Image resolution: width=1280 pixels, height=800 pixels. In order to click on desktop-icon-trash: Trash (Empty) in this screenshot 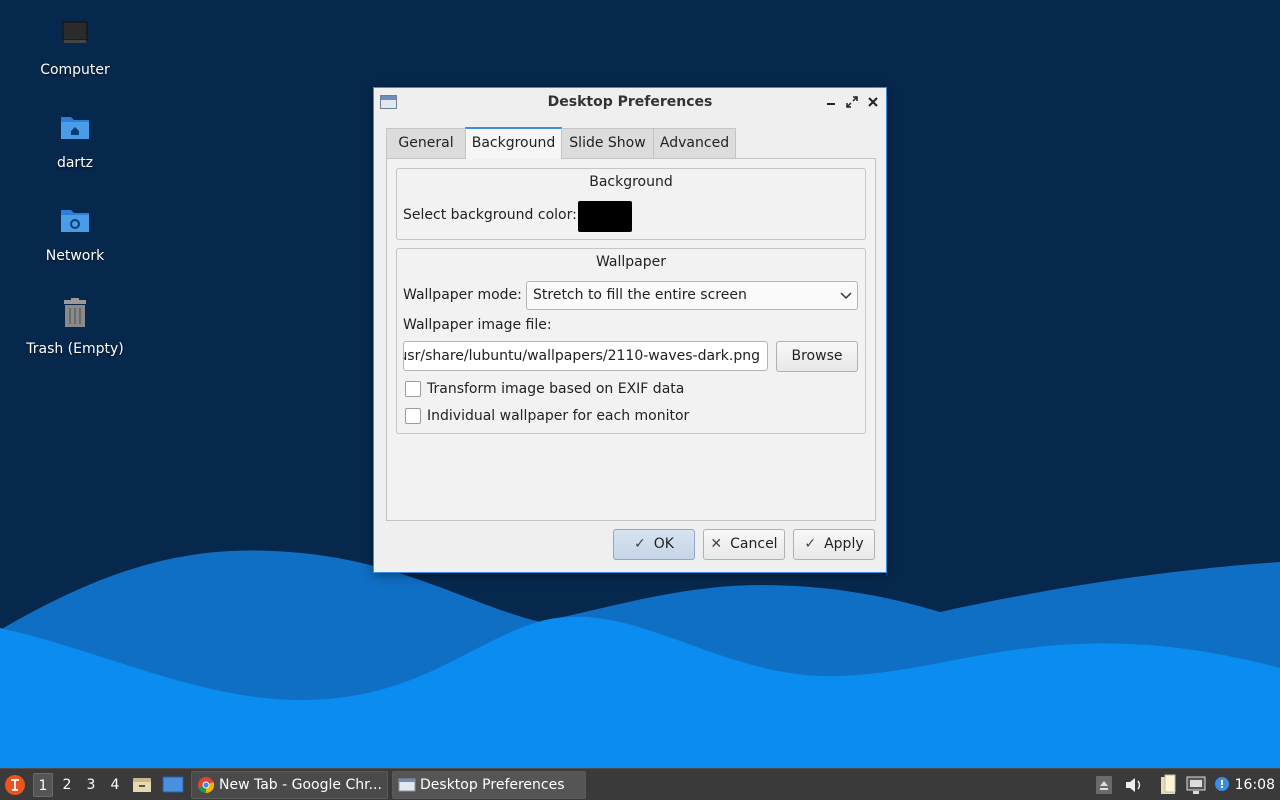, I will do `click(75, 327)`.